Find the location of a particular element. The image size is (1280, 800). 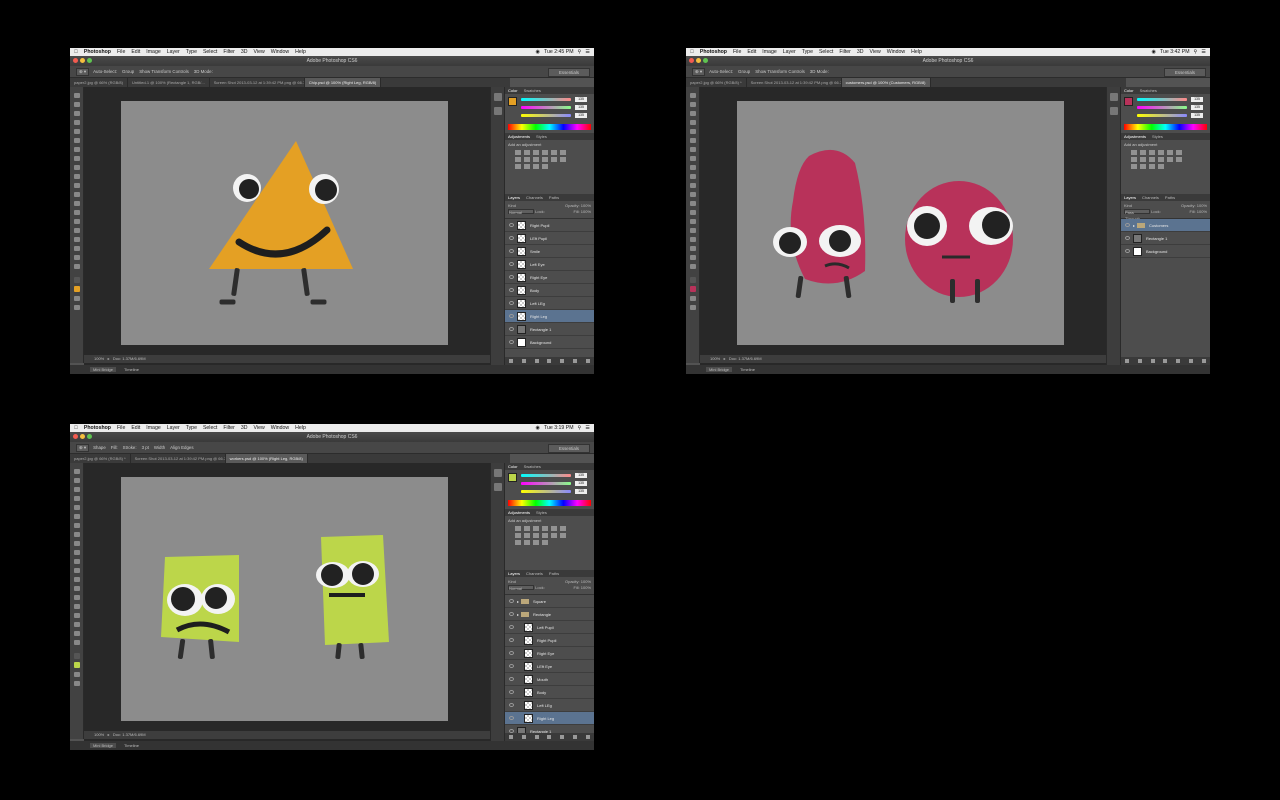

layer-name: Rectangle 1 is located at coordinates (540, 329).